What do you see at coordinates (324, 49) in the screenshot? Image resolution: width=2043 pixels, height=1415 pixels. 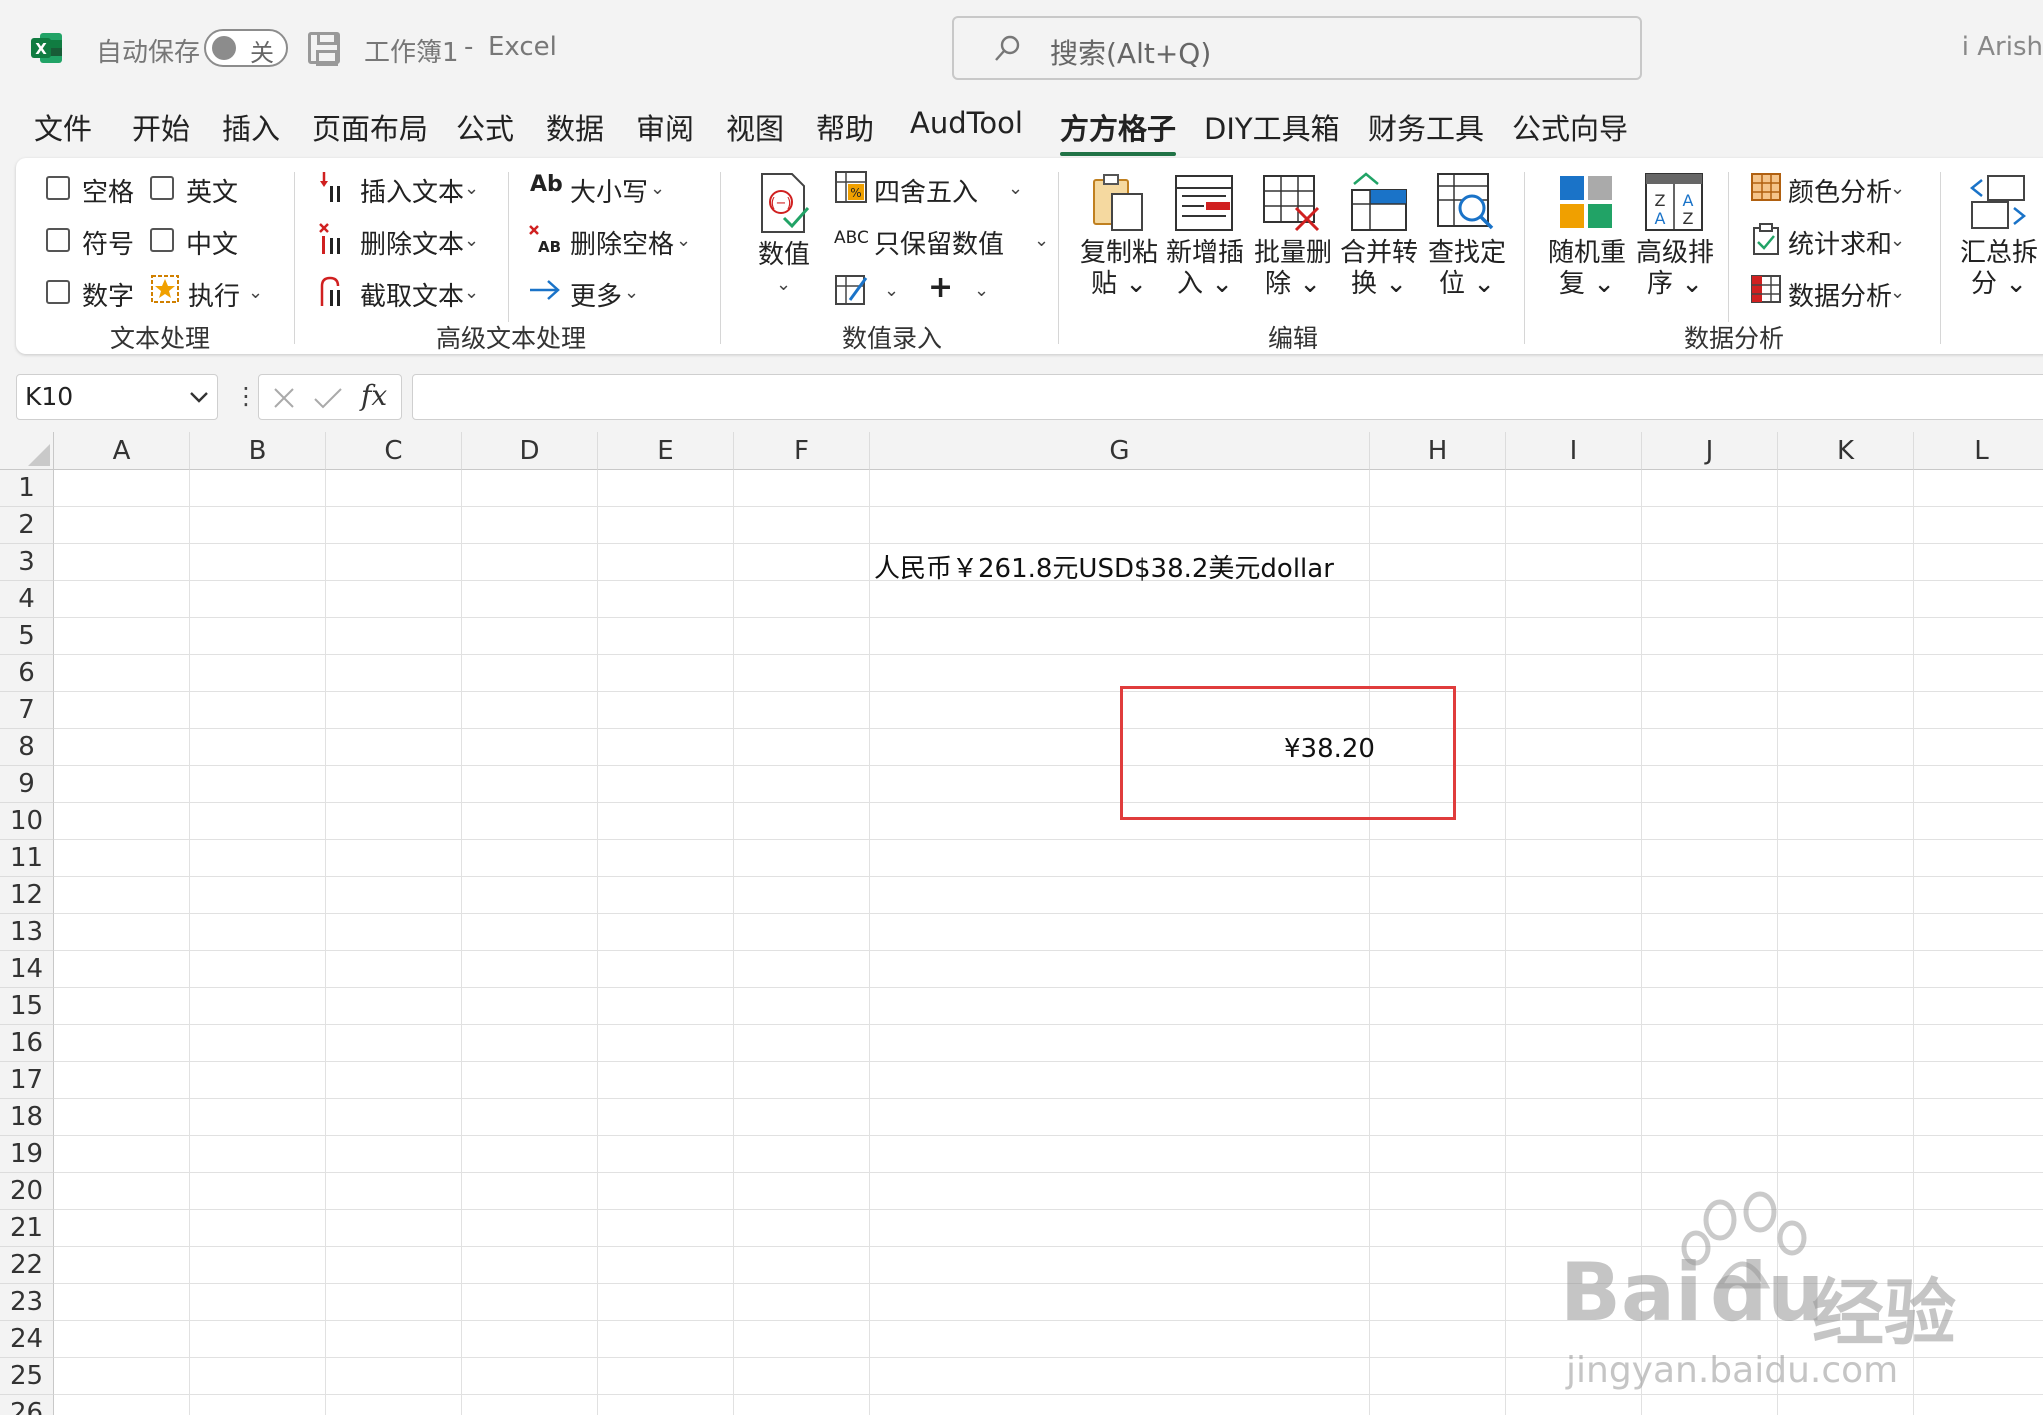 I see `save-icon` at bounding box center [324, 49].